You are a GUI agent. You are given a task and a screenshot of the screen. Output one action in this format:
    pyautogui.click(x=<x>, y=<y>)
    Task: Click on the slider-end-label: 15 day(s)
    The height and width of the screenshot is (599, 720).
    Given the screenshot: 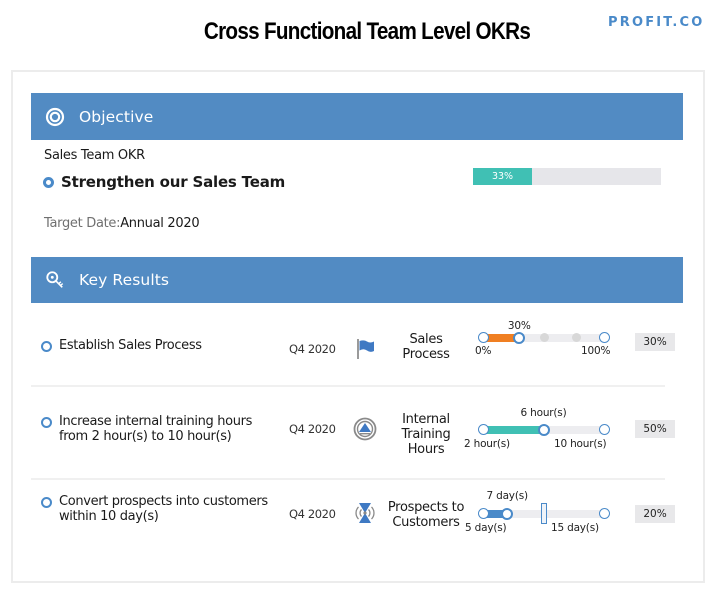 What is the action you would take?
    pyautogui.click(x=575, y=528)
    